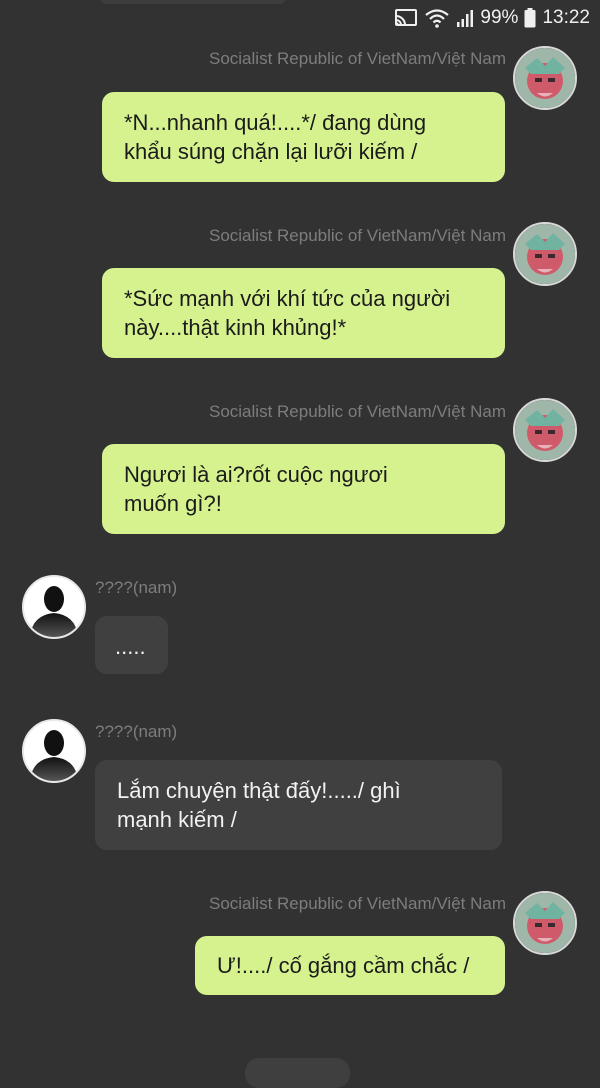 The image size is (600, 1088). I want to click on message-text: muốn gì?!, so click(173, 503).